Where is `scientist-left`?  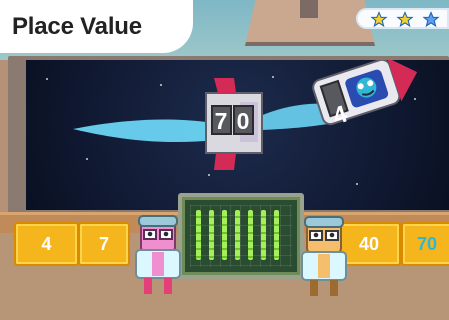 scientist-left is located at coordinates (158, 254).